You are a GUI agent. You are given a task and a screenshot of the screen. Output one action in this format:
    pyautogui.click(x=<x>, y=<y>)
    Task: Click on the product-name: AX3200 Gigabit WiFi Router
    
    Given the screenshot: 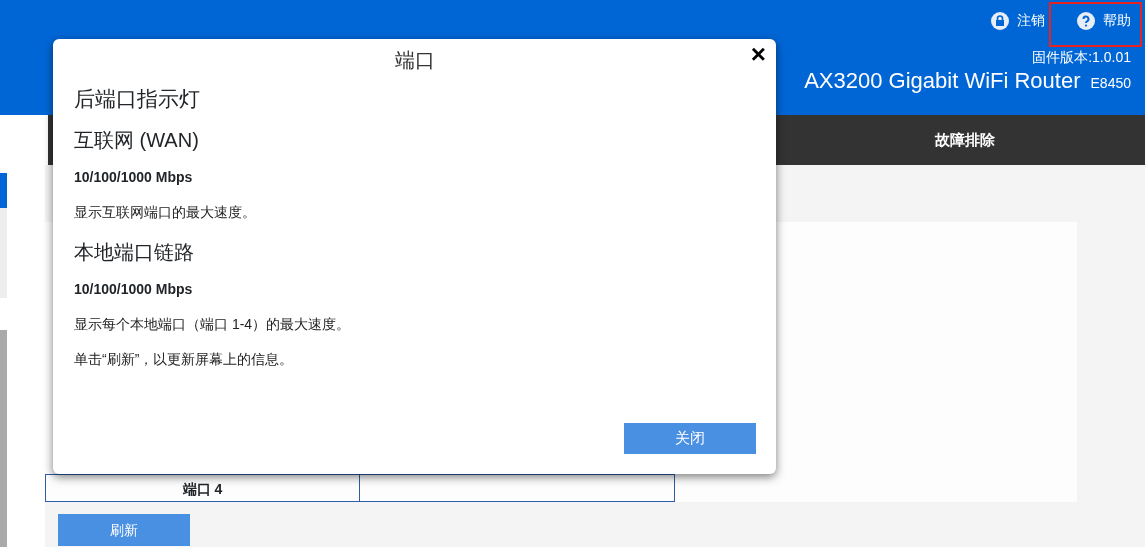 What is the action you would take?
    pyautogui.click(x=942, y=81)
    